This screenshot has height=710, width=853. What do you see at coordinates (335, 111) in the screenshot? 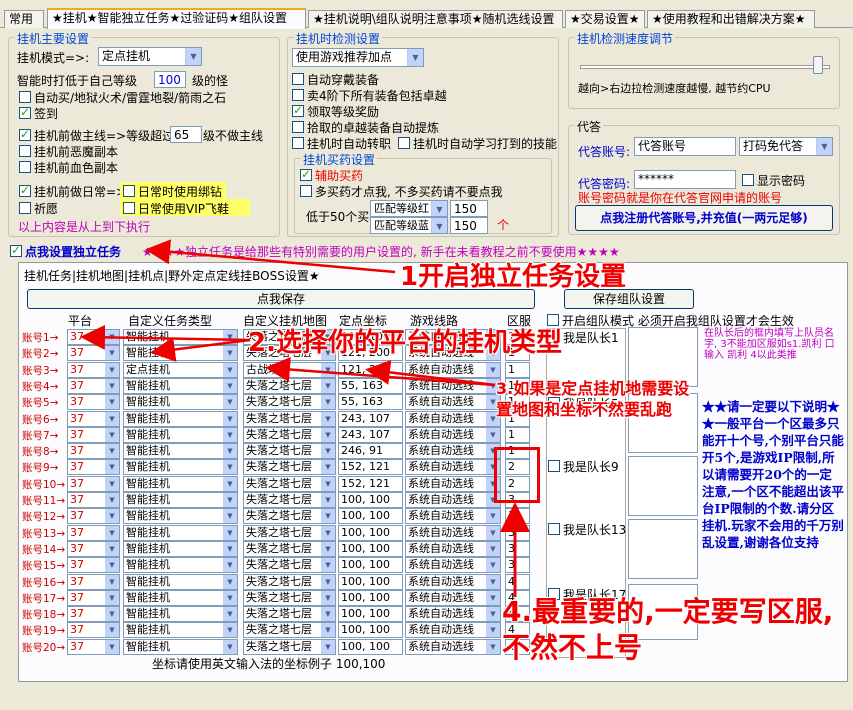
I see `opt-level-reward: 领取等级奖励` at bounding box center [335, 111].